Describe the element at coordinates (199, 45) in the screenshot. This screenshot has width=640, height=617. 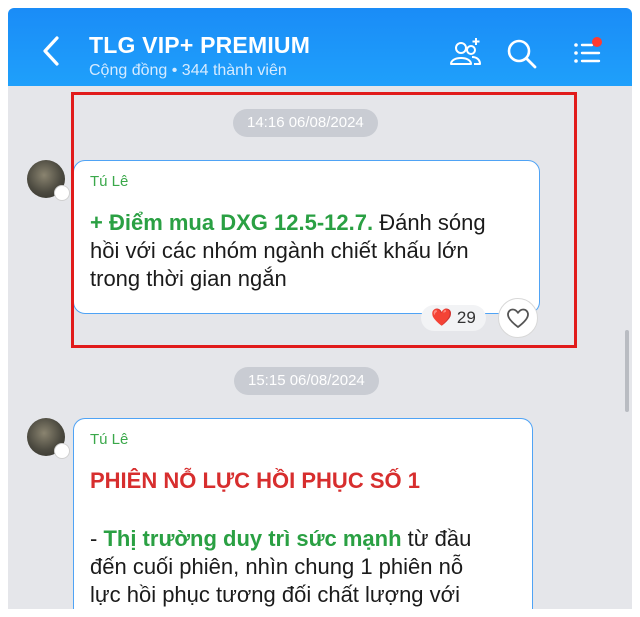
I see `group-title: TLG VIP+ PREMIUM` at that location.